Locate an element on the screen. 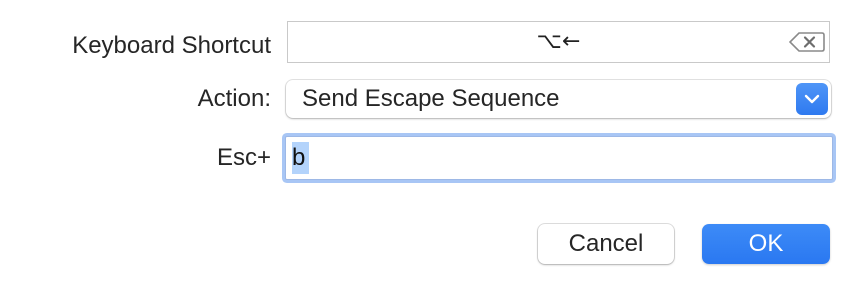 The image size is (862, 292). clear-shortcut-icon is located at coordinates (806, 42).